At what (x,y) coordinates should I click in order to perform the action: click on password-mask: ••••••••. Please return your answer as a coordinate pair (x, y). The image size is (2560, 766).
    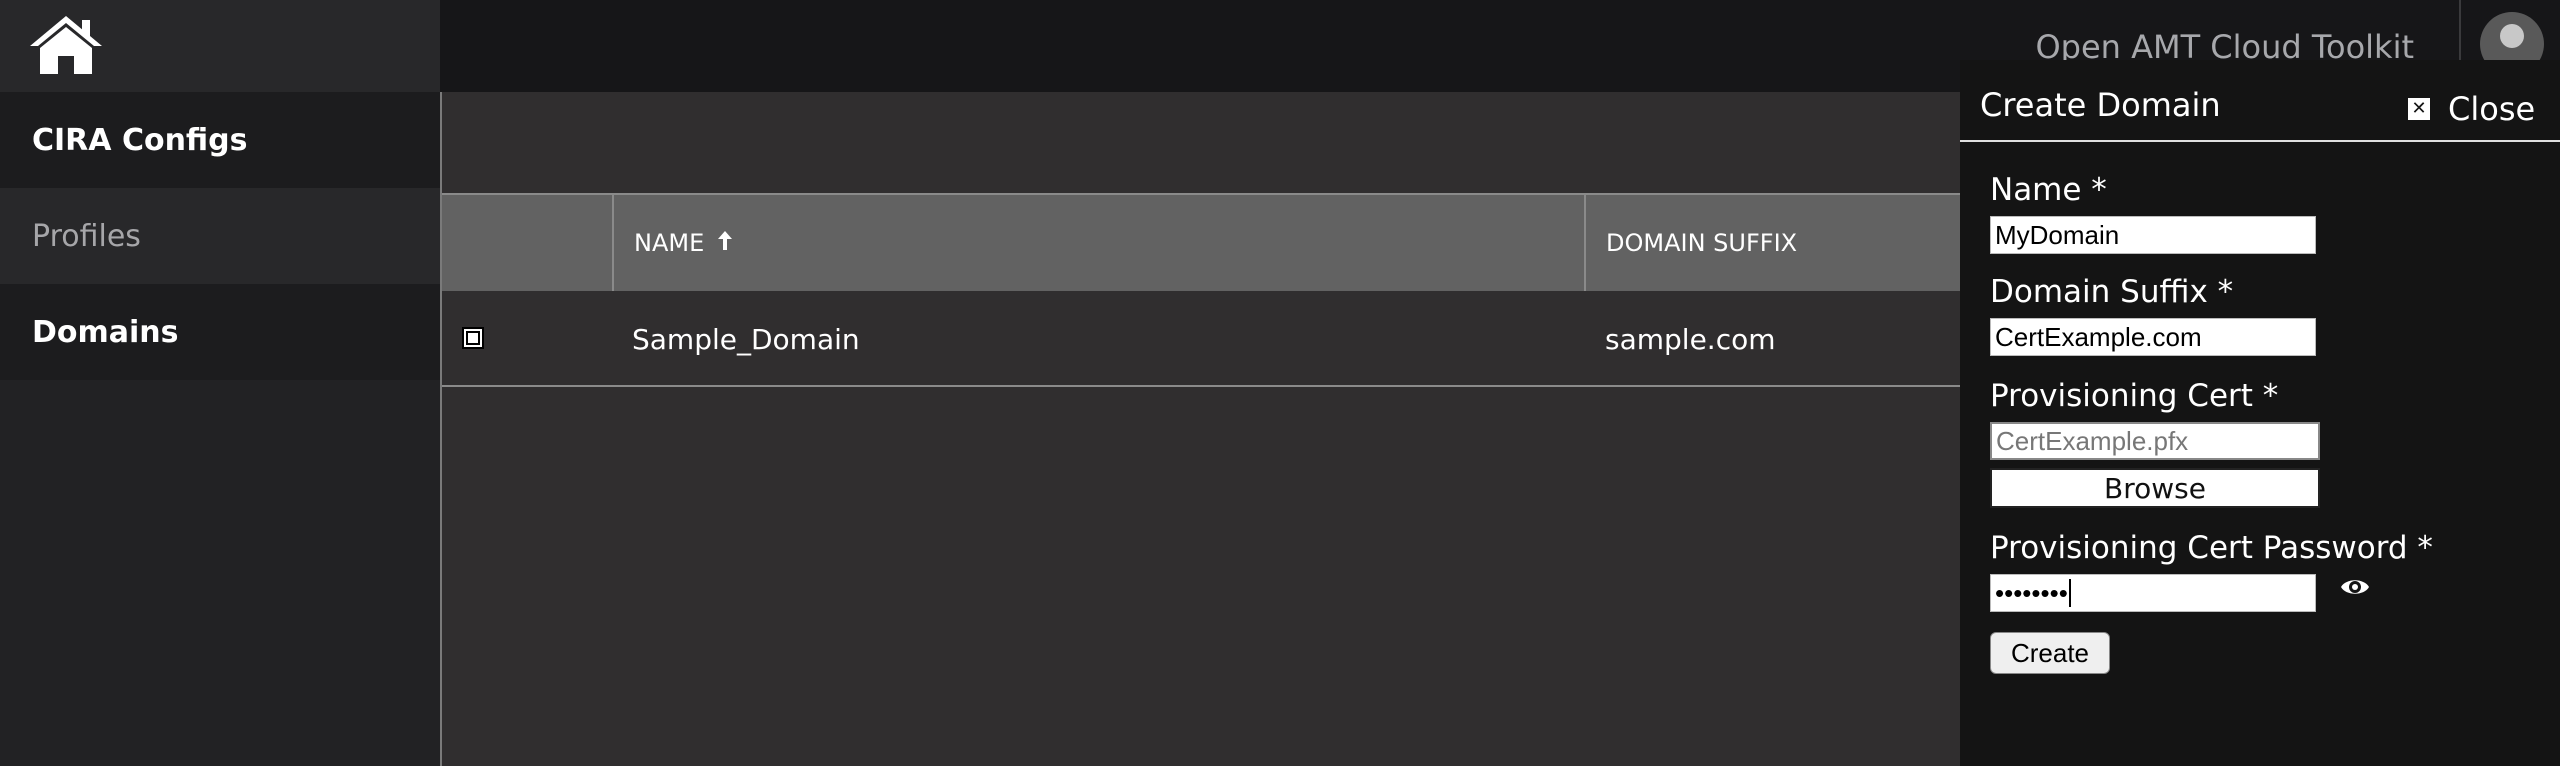
    Looking at the image, I should click on (2031, 592).